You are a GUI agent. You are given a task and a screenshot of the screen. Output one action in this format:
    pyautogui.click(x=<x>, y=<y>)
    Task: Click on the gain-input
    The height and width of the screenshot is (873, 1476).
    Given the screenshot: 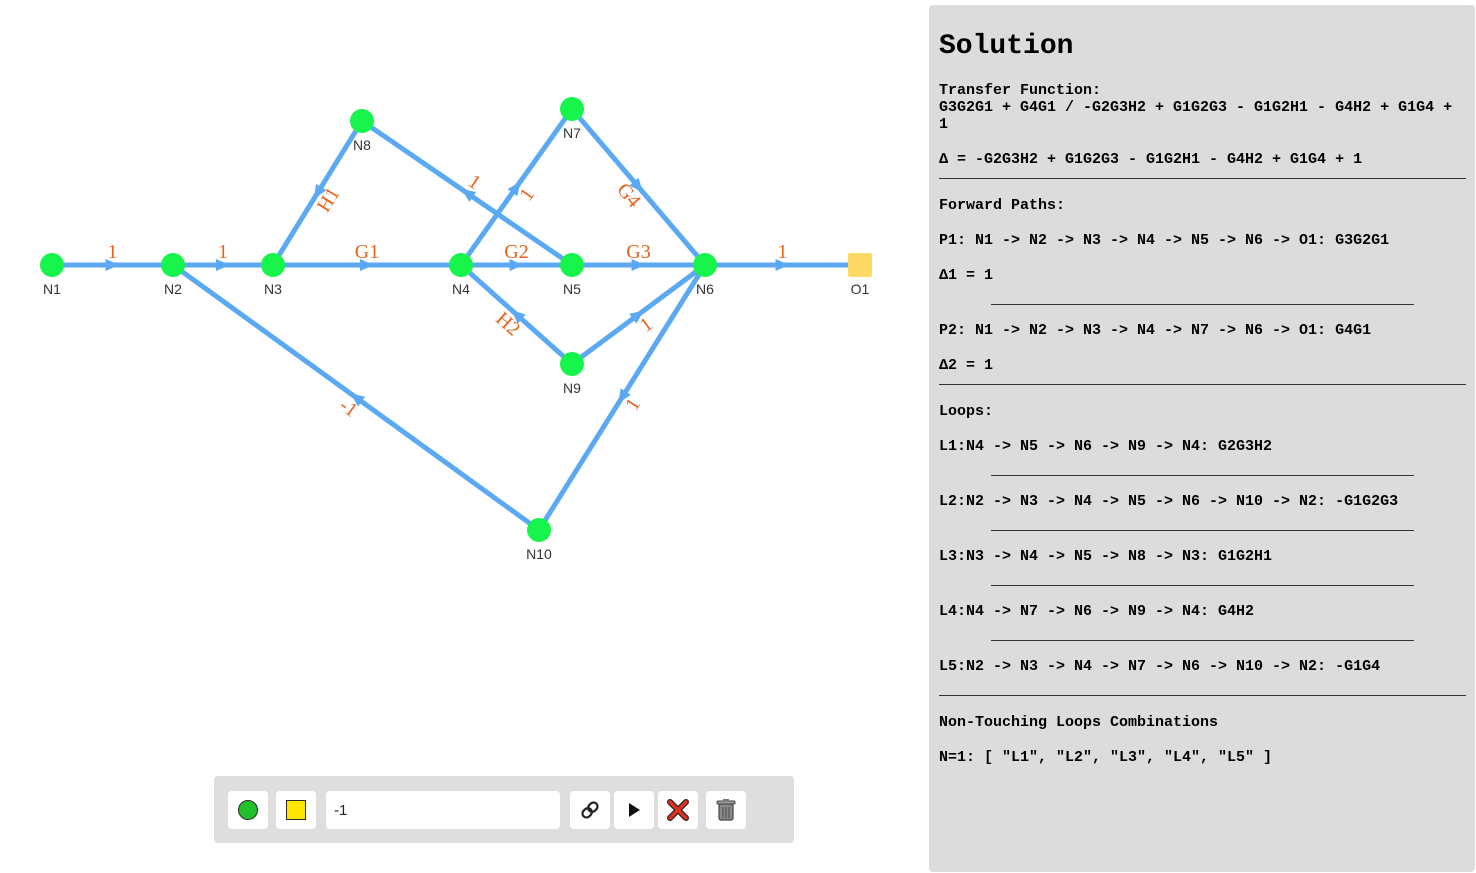 What is the action you would take?
    pyautogui.click(x=443, y=810)
    